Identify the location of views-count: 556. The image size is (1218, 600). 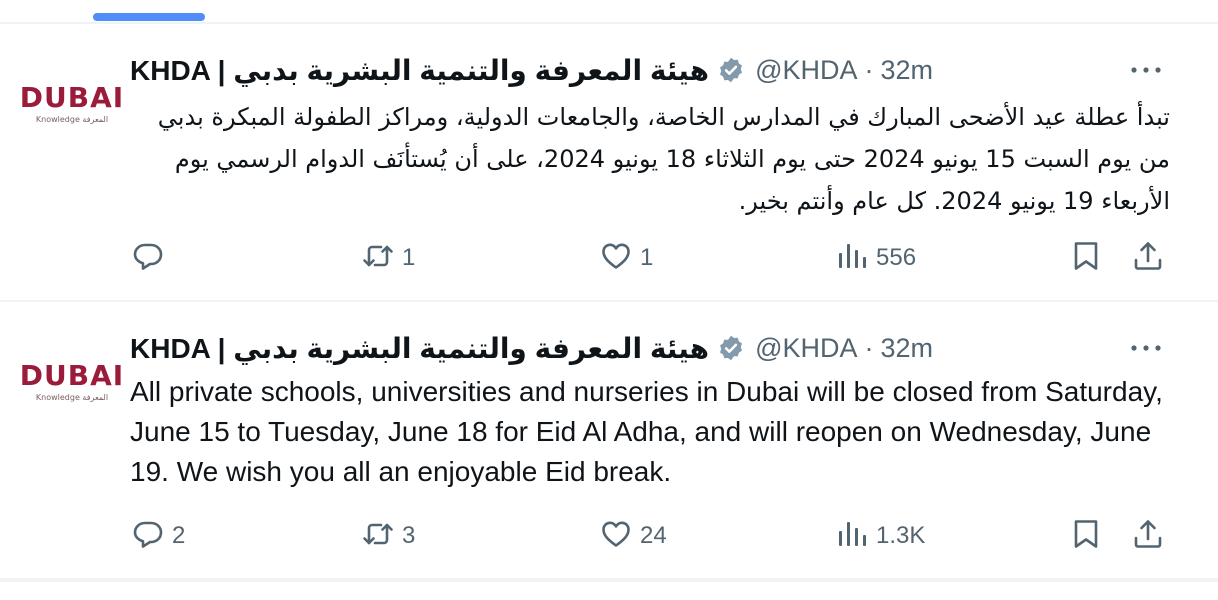
(896, 257).